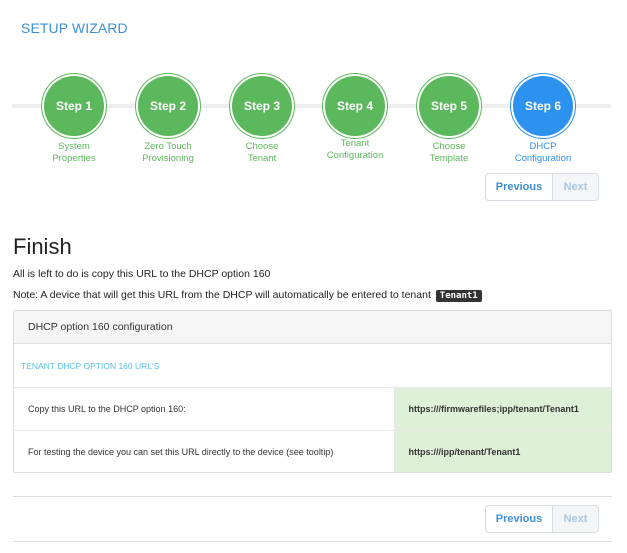  I want to click on step-3-circle: Step 3, so click(262, 106).